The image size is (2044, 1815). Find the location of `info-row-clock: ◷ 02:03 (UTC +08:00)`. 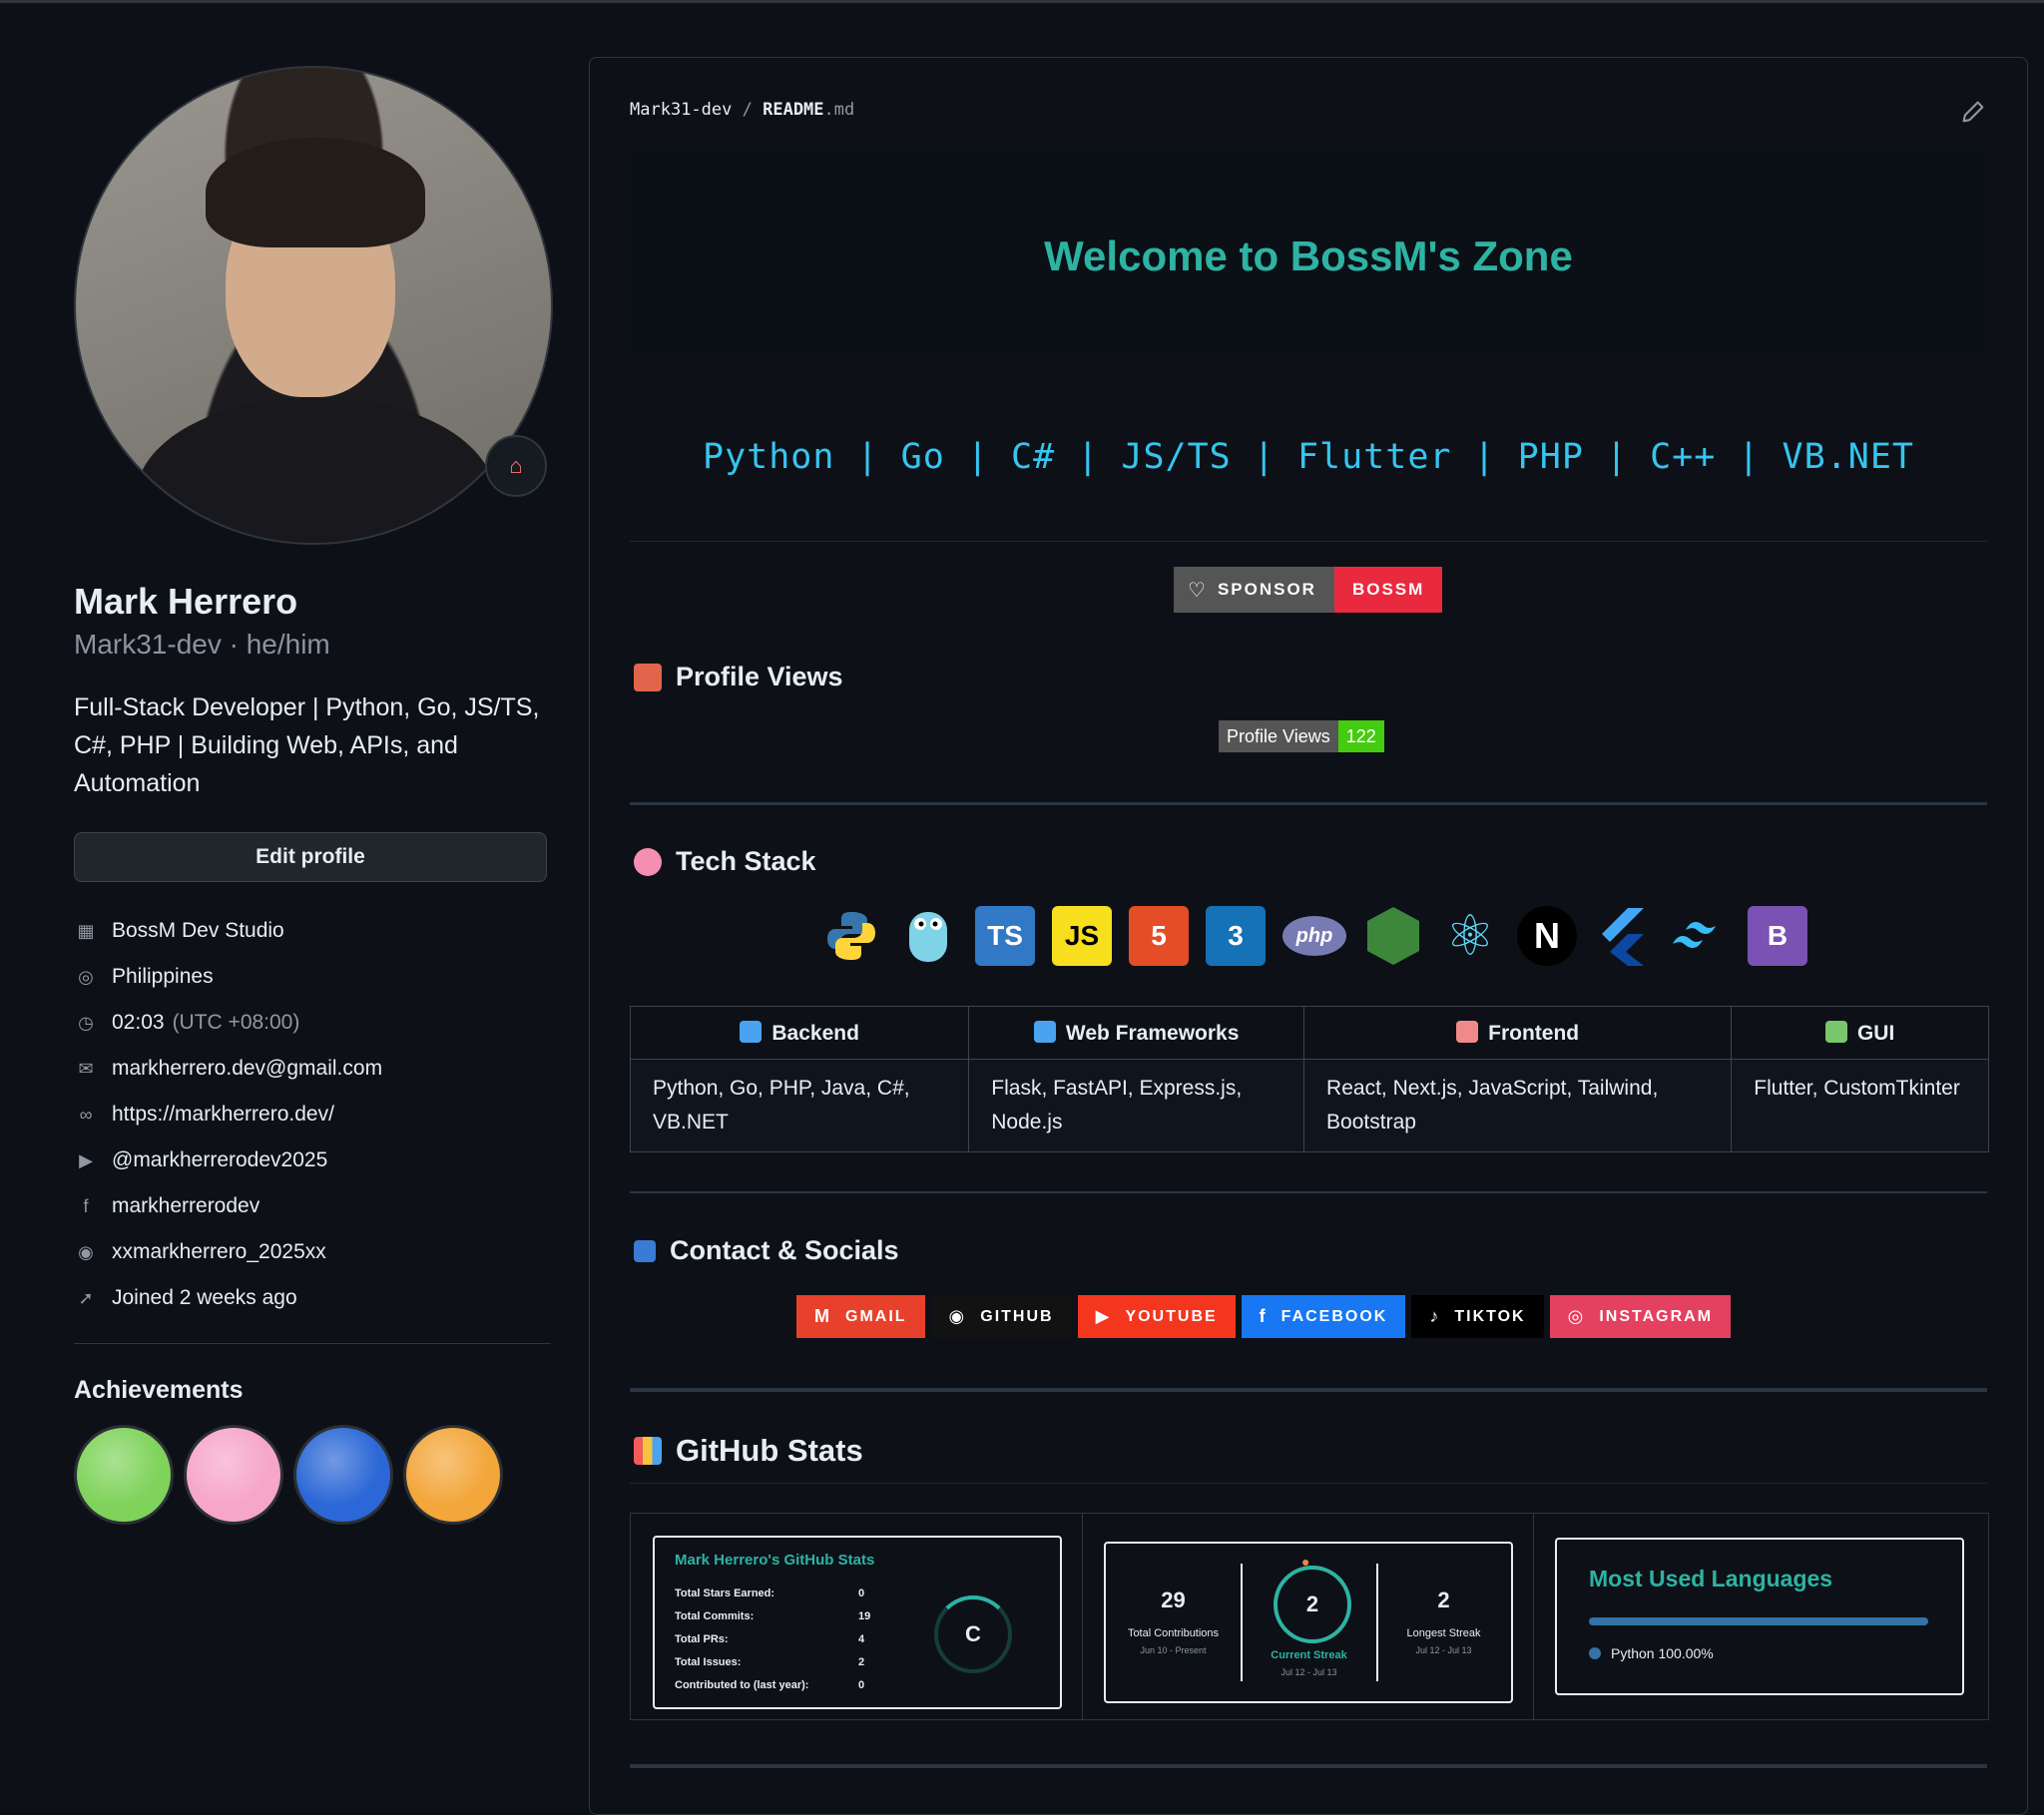

info-row-clock: ◷ 02:03 (UTC +08:00) is located at coordinates (312, 1023).